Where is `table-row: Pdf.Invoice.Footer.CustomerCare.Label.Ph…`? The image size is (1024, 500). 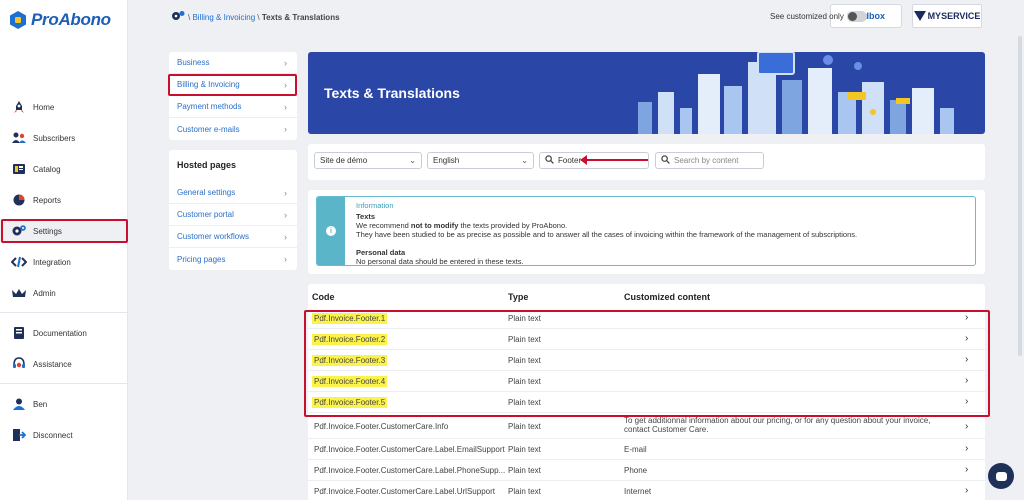
table-row: Pdf.Invoice.Footer.CustomerCare.Label.Ph… is located at coordinates (646, 470).